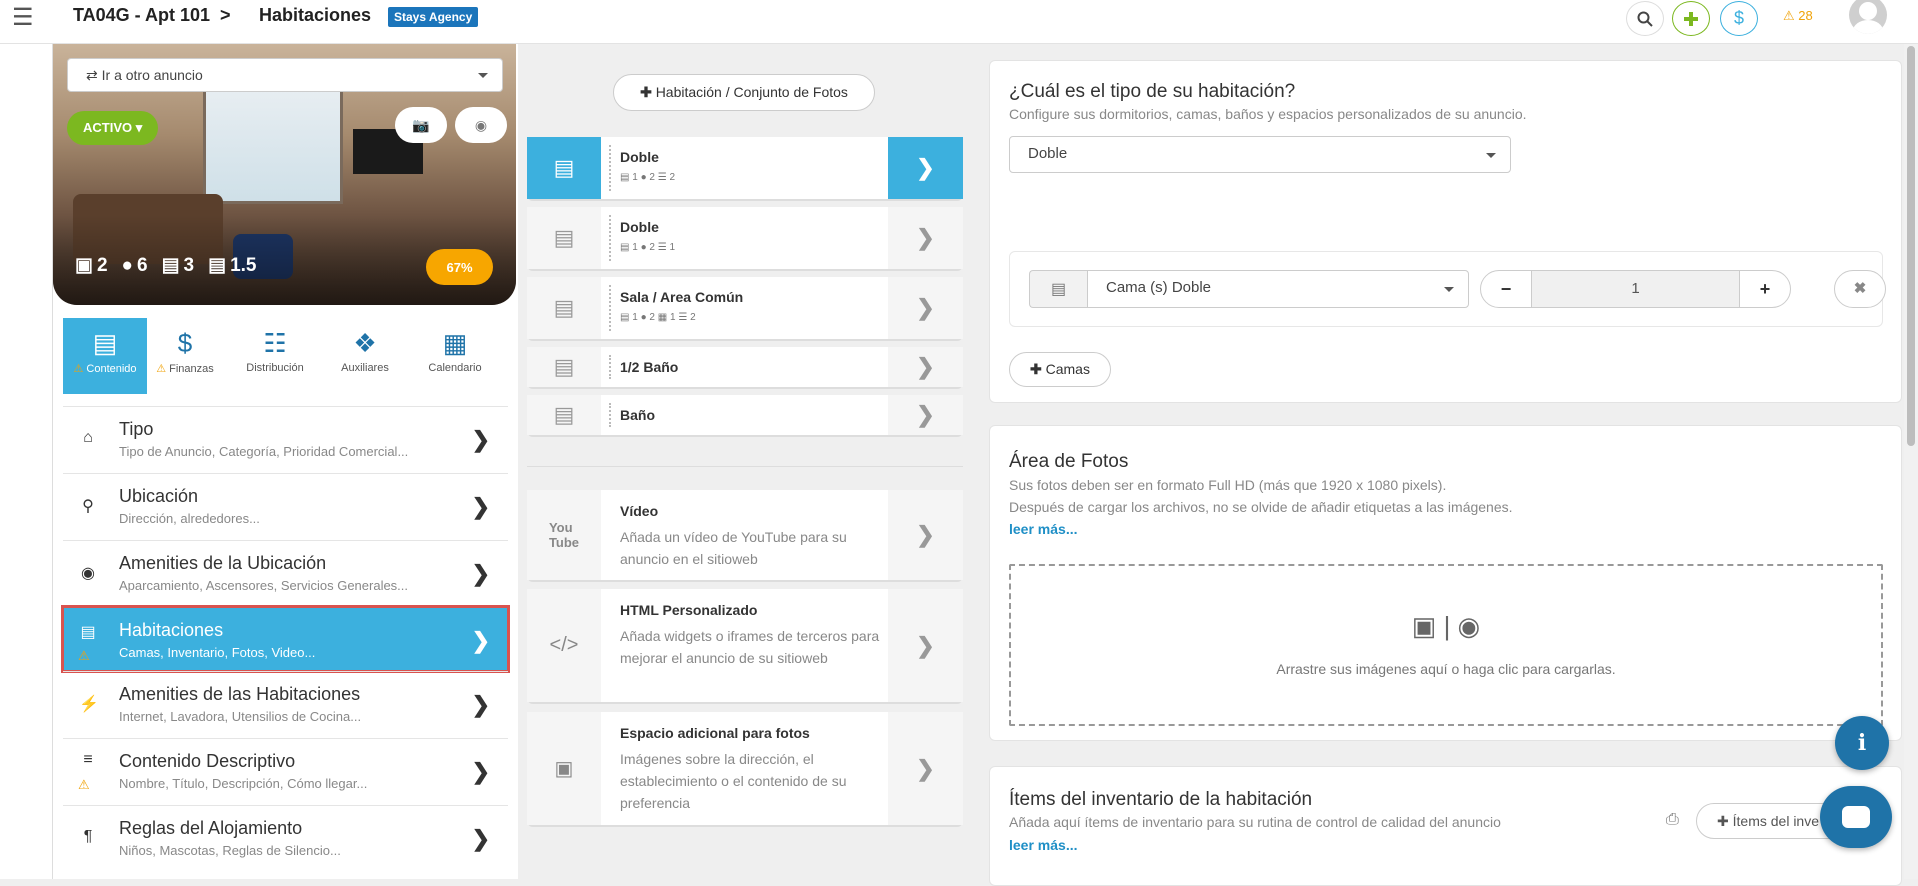 This screenshot has width=1918, height=886. What do you see at coordinates (744, 92) in the screenshot?
I see `add-room-button: ✚ Habitación / Conjunto de Fotos` at bounding box center [744, 92].